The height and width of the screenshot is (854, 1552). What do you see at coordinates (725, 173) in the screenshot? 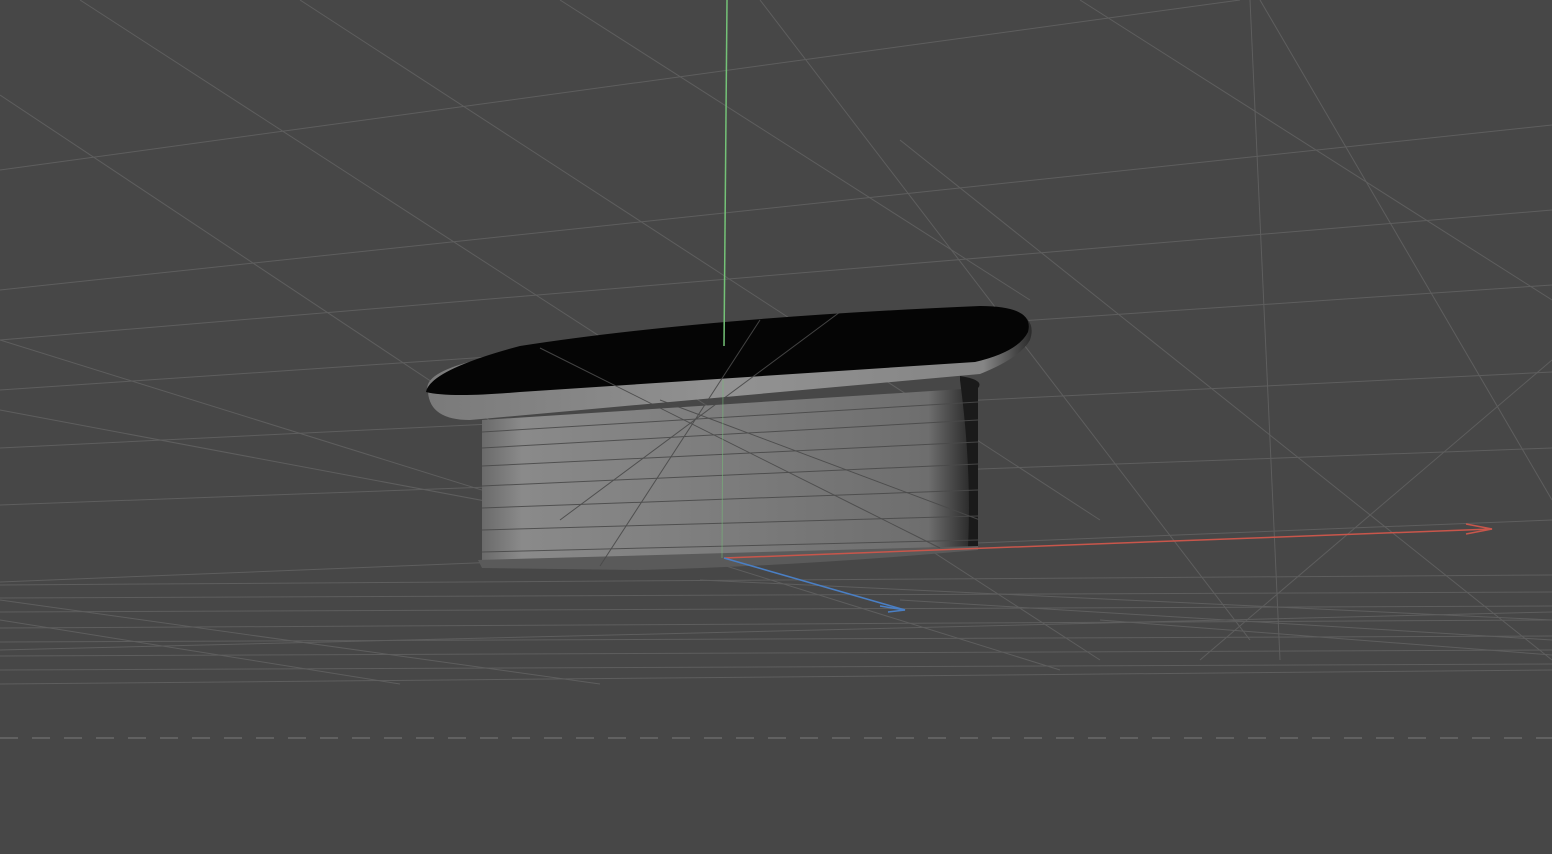
I see `y-axis-line` at bounding box center [725, 173].